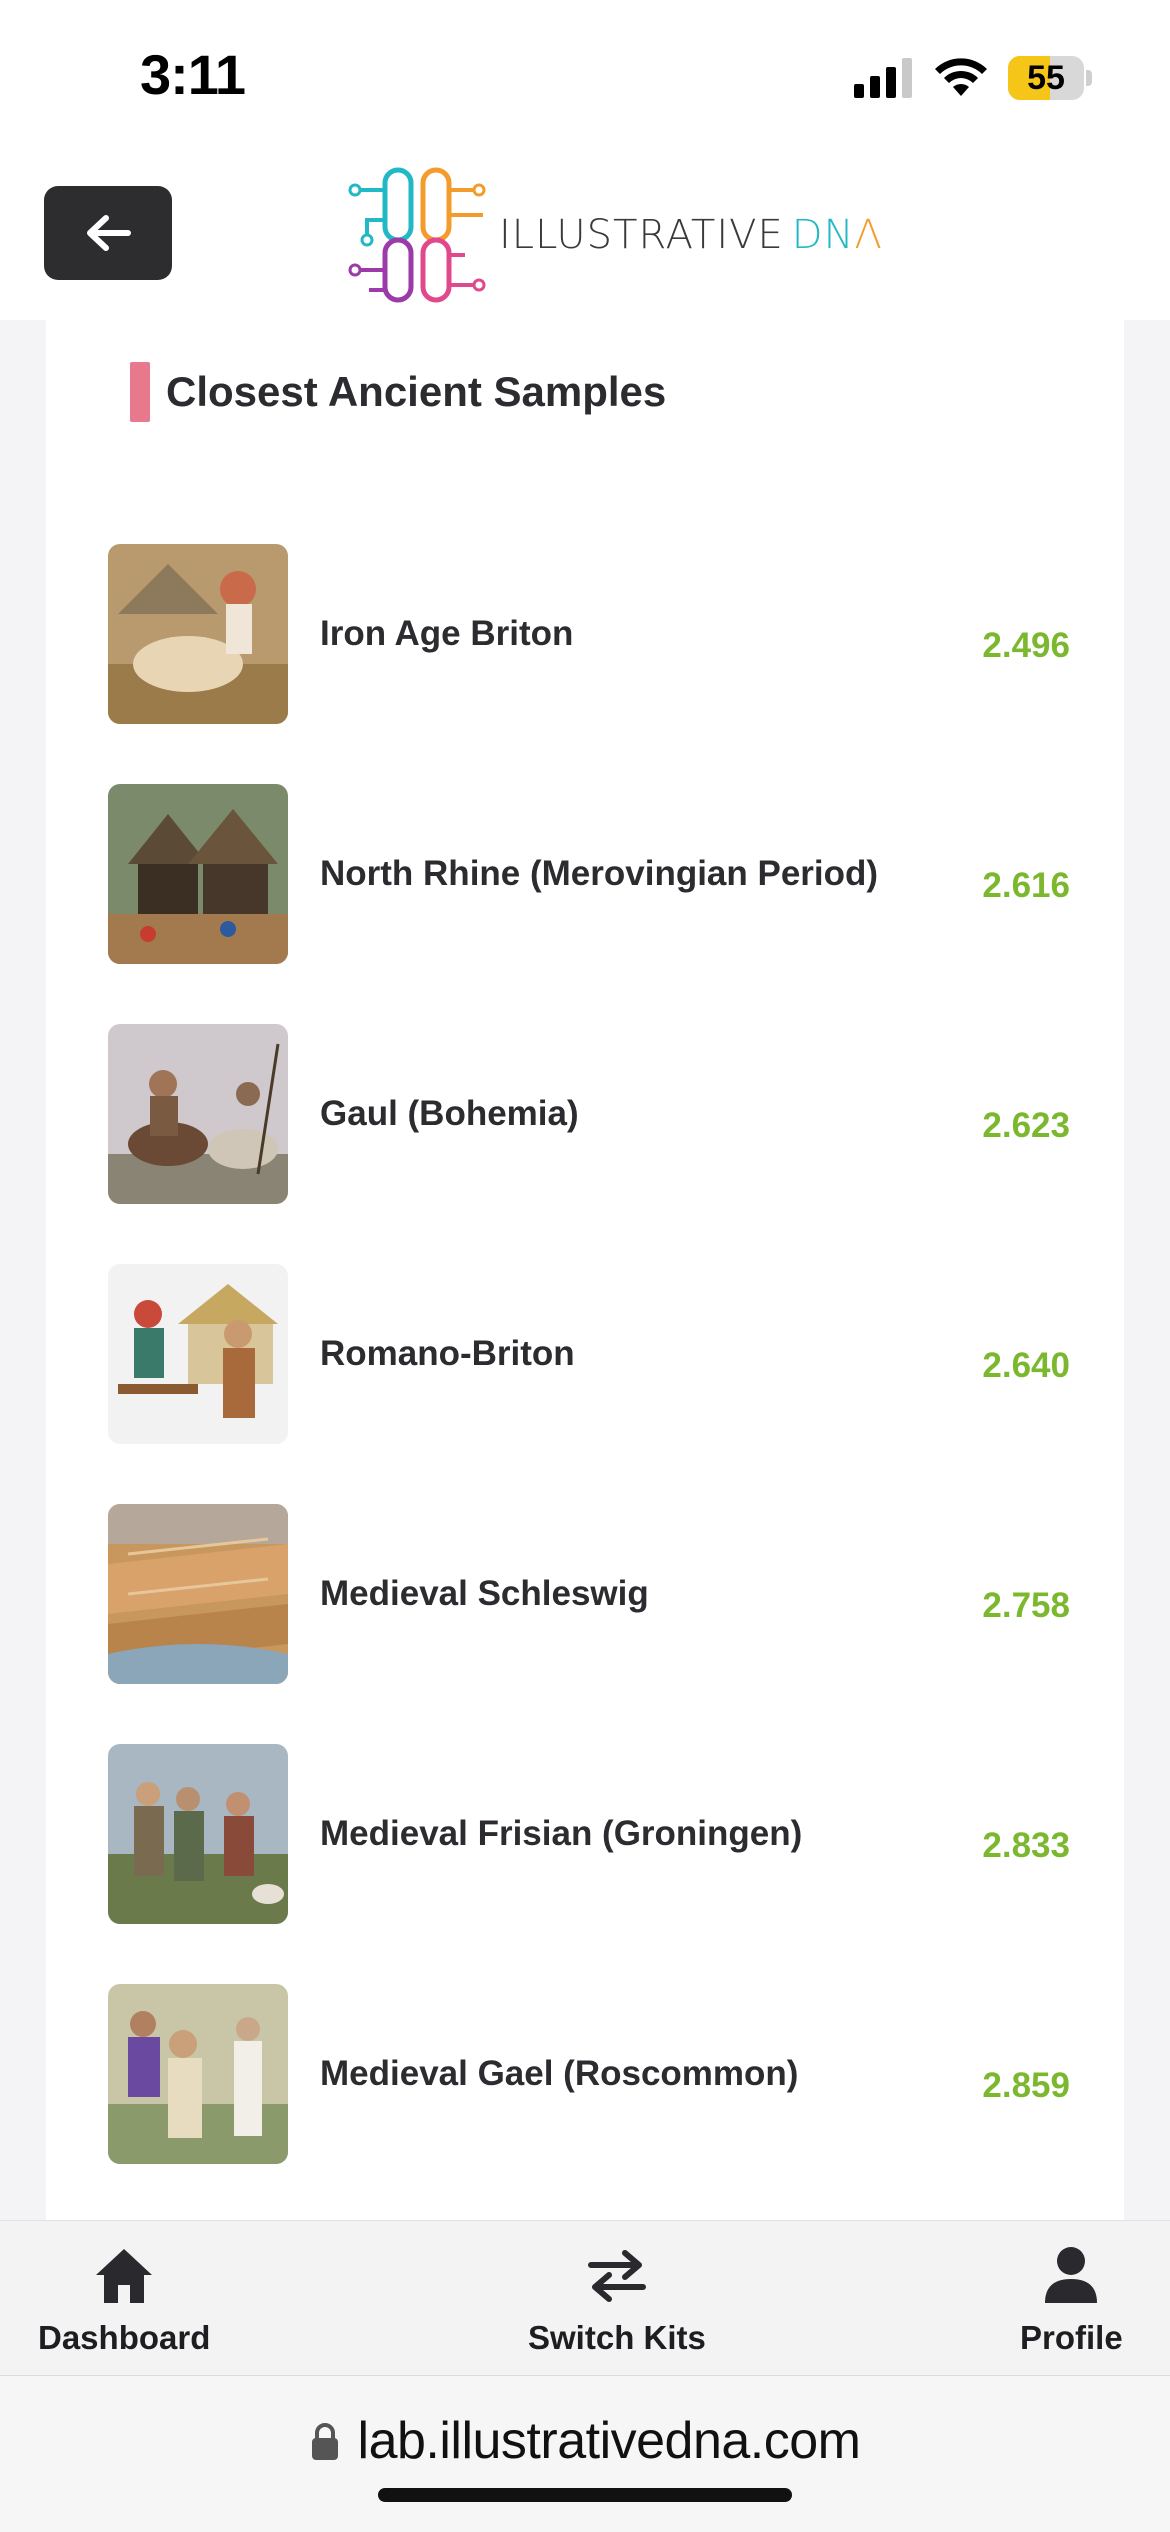 Image resolution: width=1170 pixels, height=2532 pixels. Describe the element at coordinates (484, 1593) in the screenshot. I see `sample-name: Medieval Schleswig` at that location.